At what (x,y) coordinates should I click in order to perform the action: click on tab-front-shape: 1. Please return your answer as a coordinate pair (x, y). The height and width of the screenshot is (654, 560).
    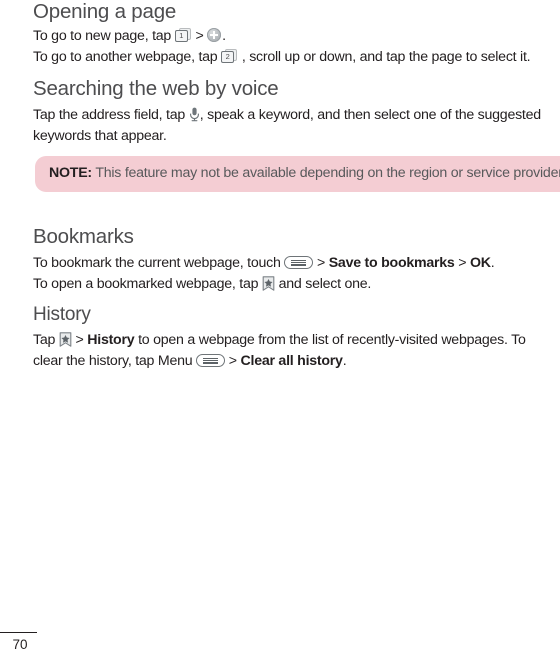
    Looking at the image, I should click on (181, 36).